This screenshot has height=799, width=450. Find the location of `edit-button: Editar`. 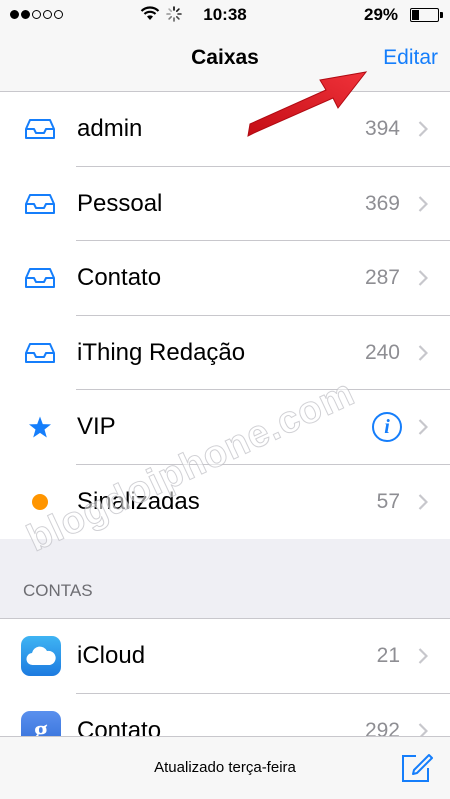

edit-button: Editar is located at coordinates (410, 58).